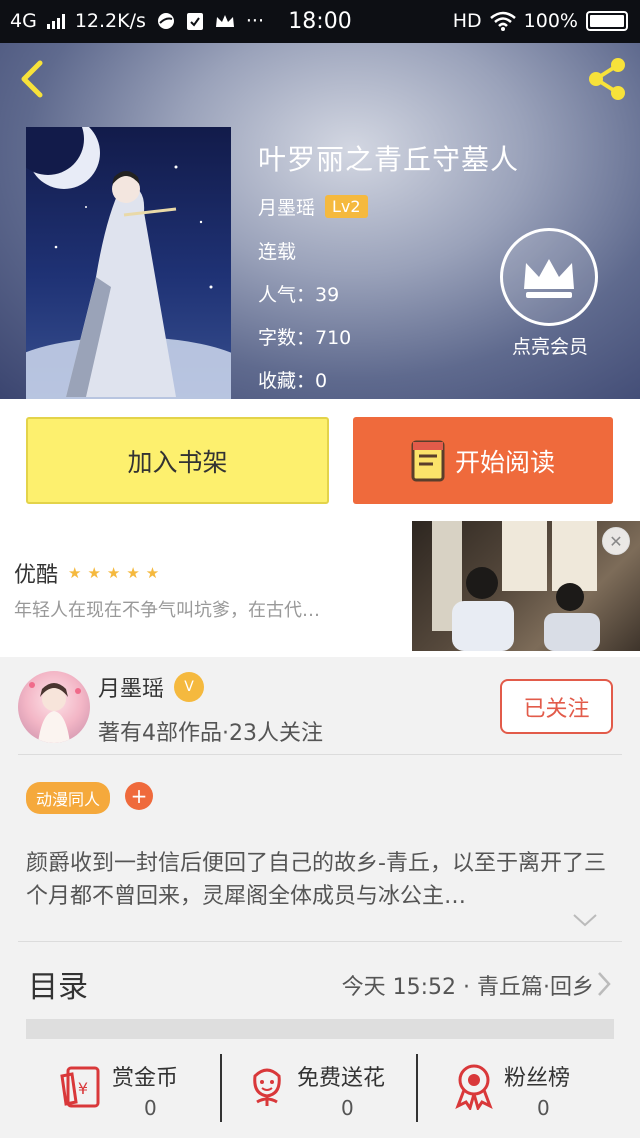 The image size is (640, 1138). What do you see at coordinates (58, 984) in the screenshot?
I see `toc-title: 目录` at bounding box center [58, 984].